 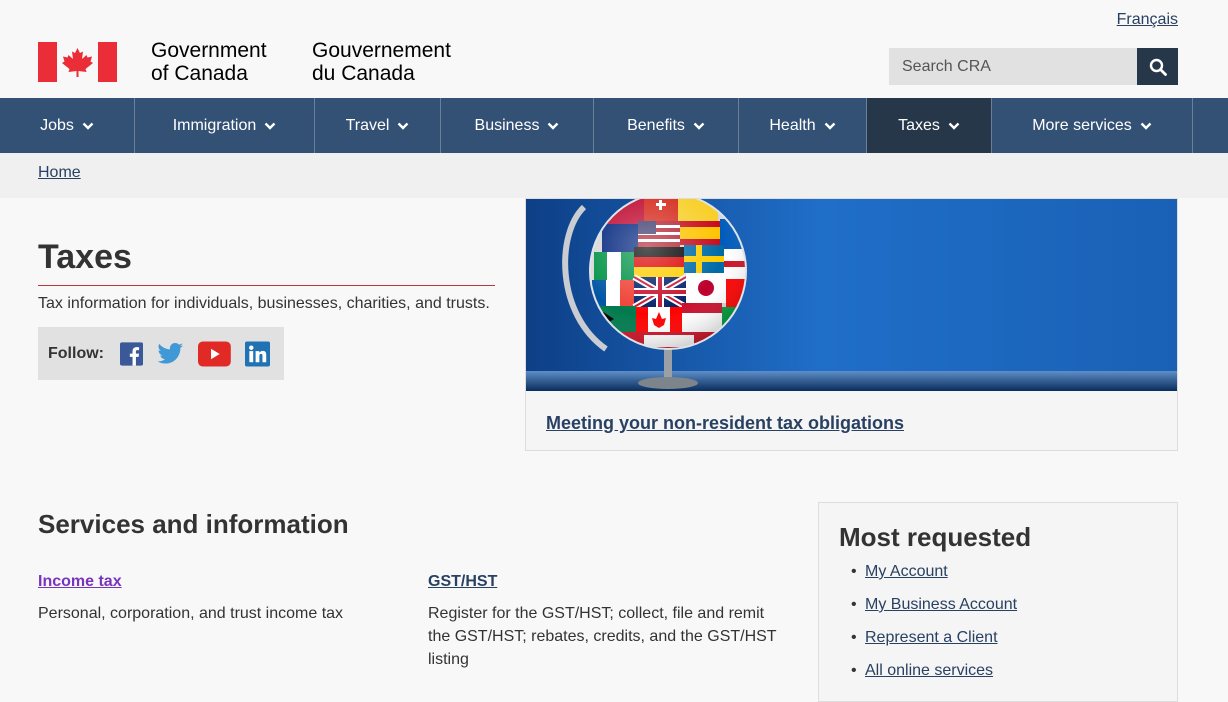 I want to click on twitter-icon, so click(x=170, y=354).